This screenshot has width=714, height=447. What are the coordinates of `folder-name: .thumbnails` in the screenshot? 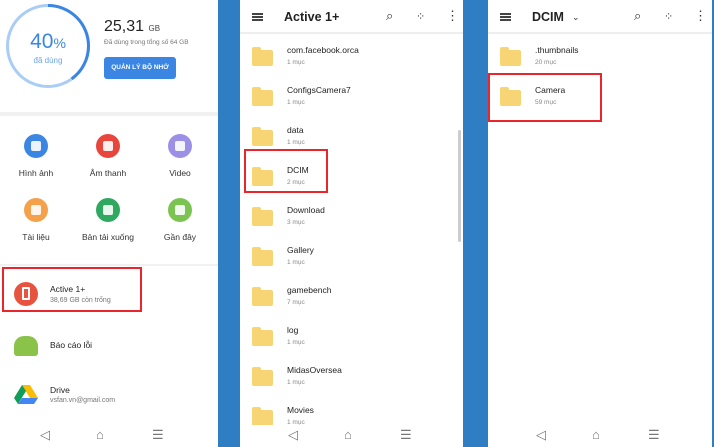 It's located at (557, 50).